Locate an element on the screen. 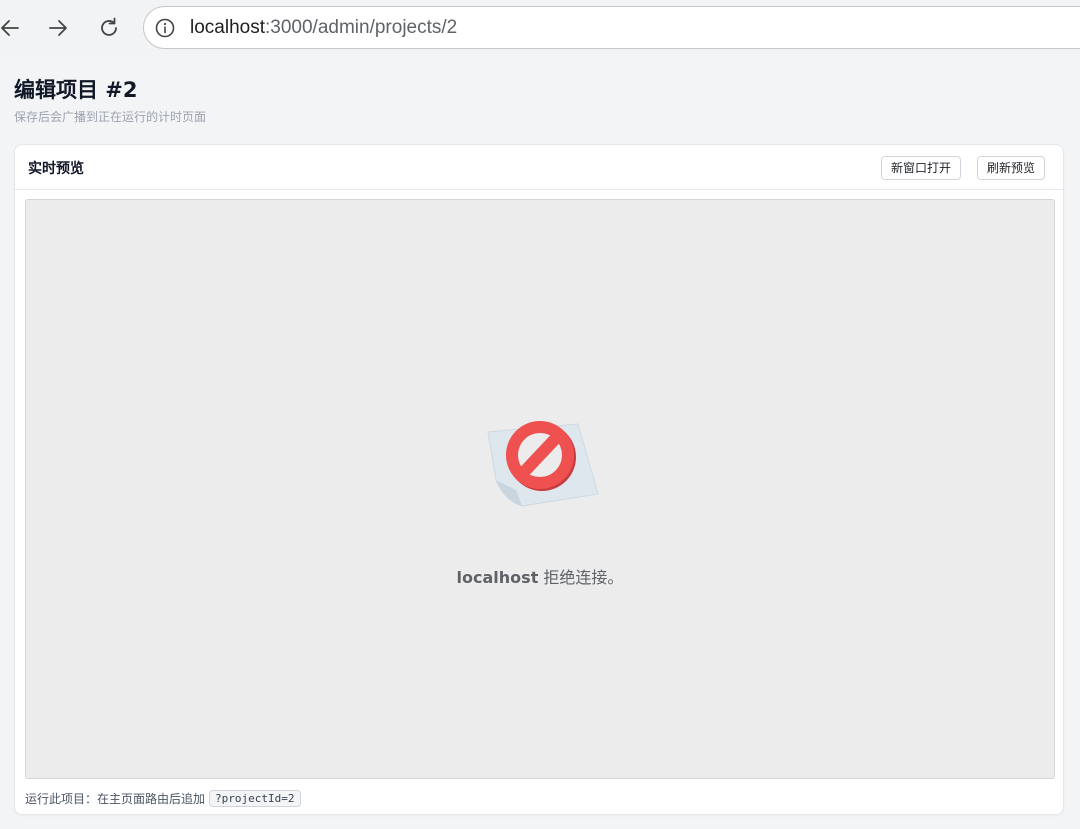 The width and height of the screenshot is (1080, 829). project-id-param: ?projectId=2 is located at coordinates (255, 798).